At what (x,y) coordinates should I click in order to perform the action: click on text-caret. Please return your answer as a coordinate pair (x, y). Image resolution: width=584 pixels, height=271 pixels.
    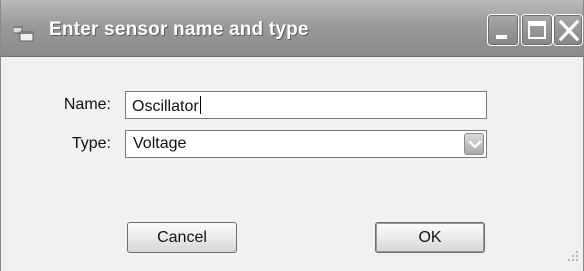
    Looking at the image, I should click on (200, 105).